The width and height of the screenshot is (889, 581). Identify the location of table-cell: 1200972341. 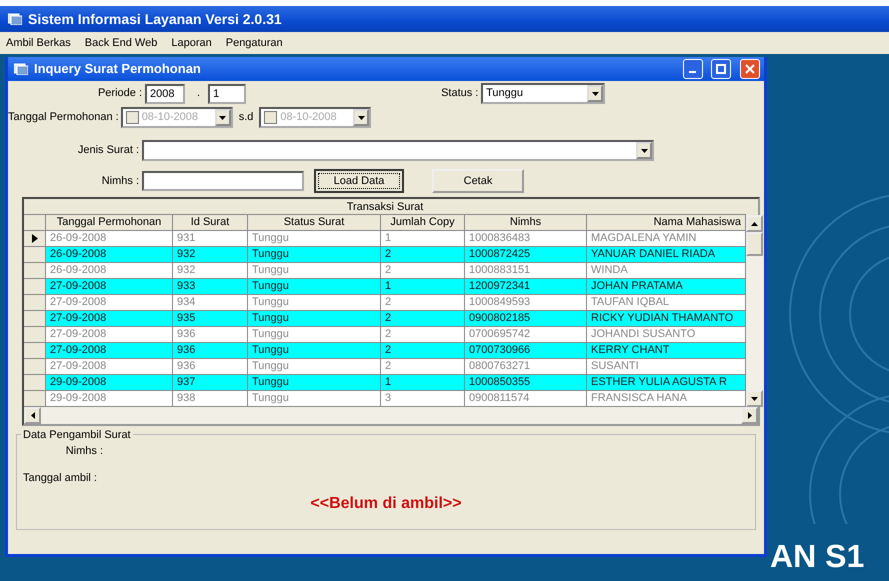
(526, 287).